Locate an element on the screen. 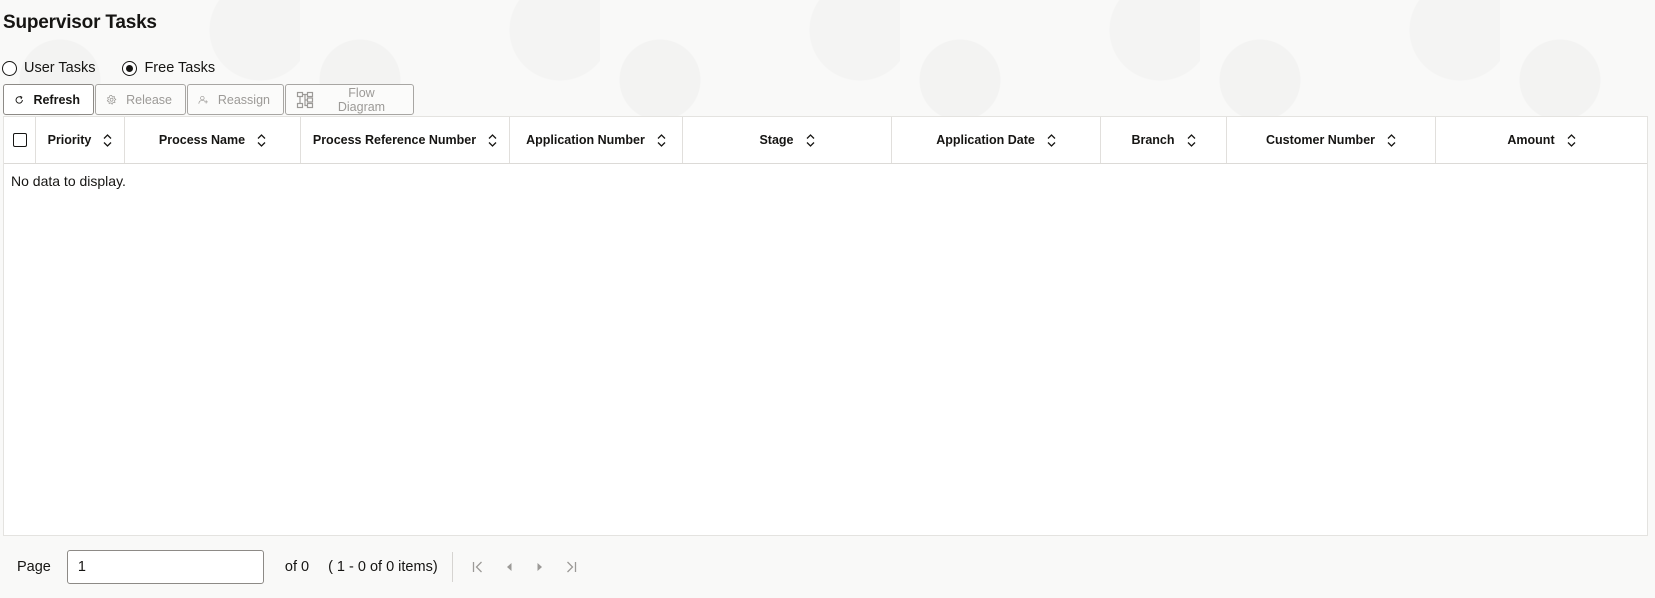  column-label: Application Date is located at coordinates (985, 140).